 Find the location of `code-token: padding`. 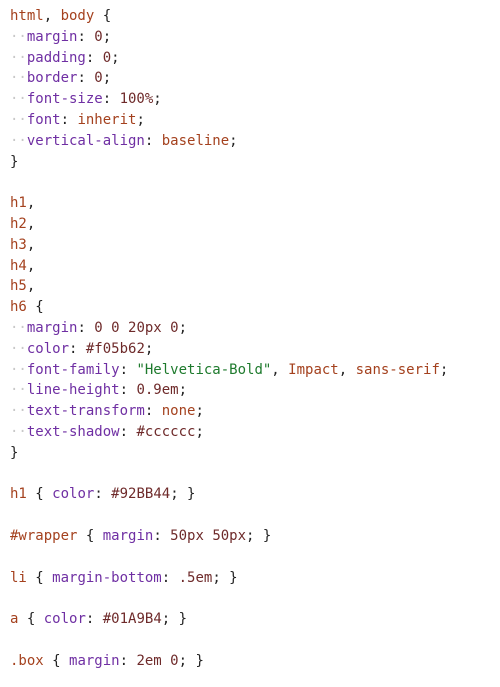

code-token: padding is located at coordinates (56, 57).